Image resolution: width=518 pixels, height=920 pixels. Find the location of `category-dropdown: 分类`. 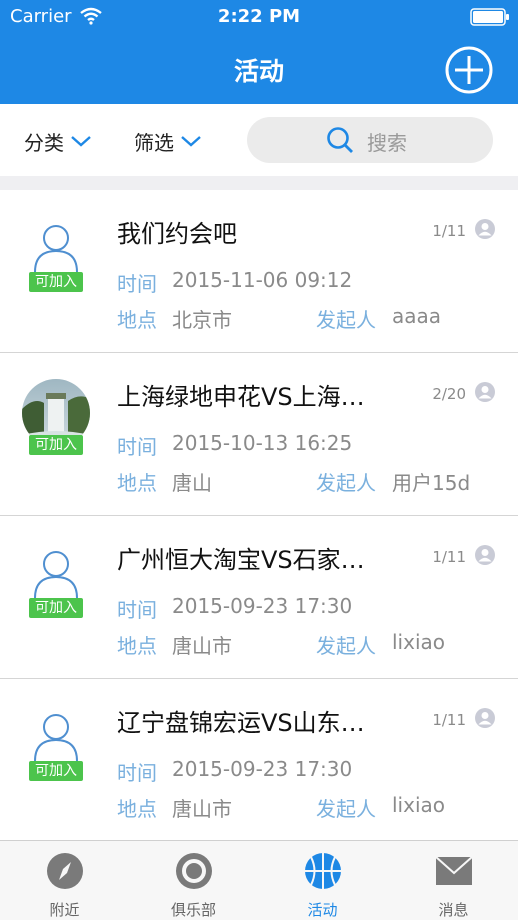

category-dropdown: 分类 is located at coordinates (58, 141).